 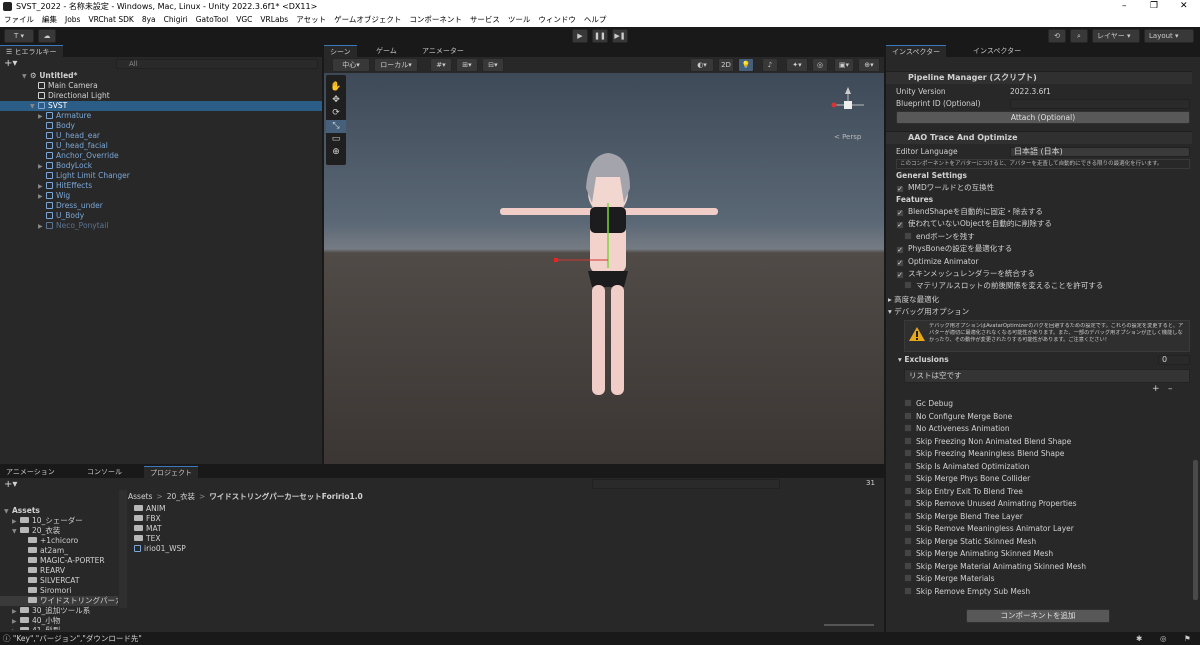 I want to click on tab-プロジェクト: プロジェクト, so click(x=171, y=472).